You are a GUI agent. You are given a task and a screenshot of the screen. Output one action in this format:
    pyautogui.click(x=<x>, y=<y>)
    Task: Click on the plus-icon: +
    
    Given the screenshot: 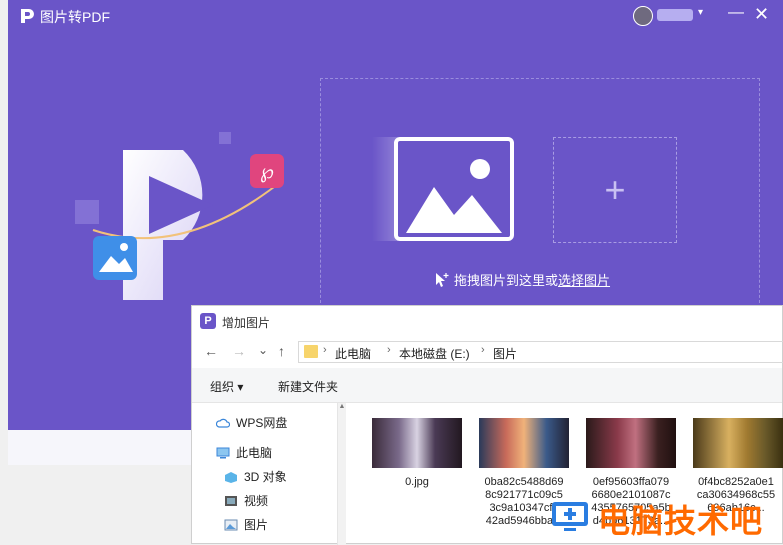 What is the action you would take?
    pyautogui.click(x=615, y=189)
    